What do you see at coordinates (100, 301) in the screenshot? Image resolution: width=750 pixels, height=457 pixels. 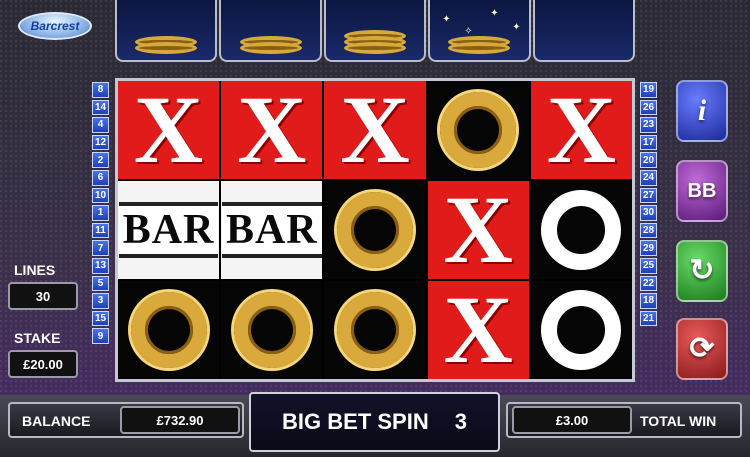 I see `payline-number: 3` at bounding box center [100, 301].